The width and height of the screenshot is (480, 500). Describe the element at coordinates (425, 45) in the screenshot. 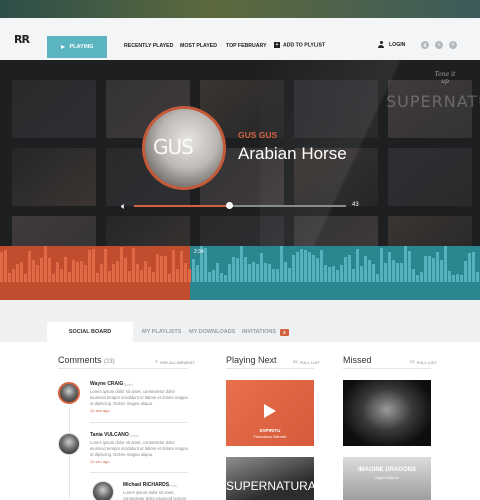

I see `google-plus-icon: g` at that location.